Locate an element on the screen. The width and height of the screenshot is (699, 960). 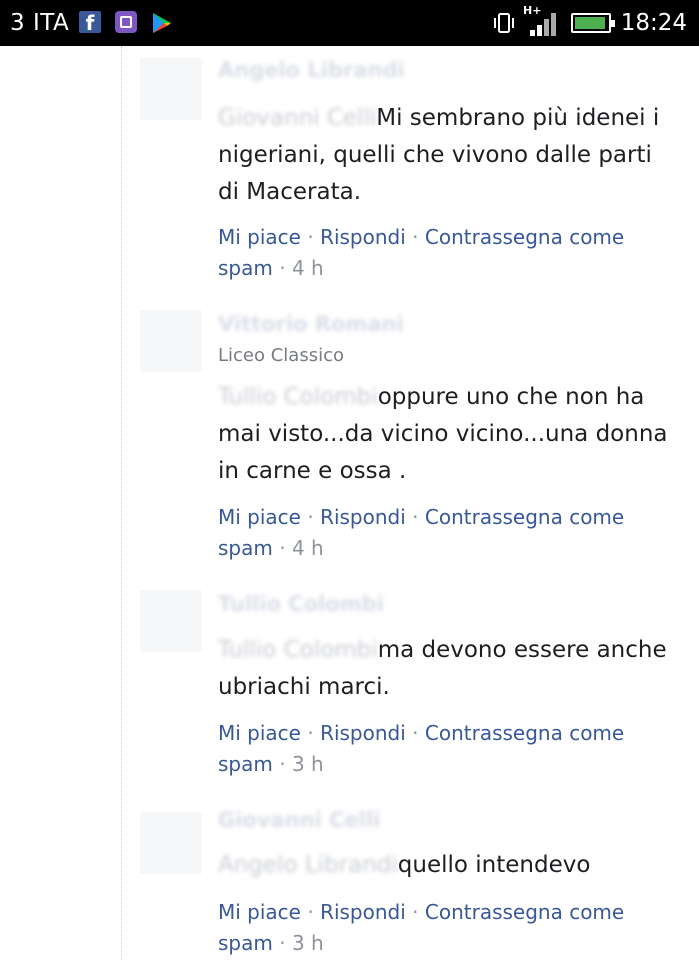
commenter-subtitle: Liceo Classico is located at coordinates (281, 355).